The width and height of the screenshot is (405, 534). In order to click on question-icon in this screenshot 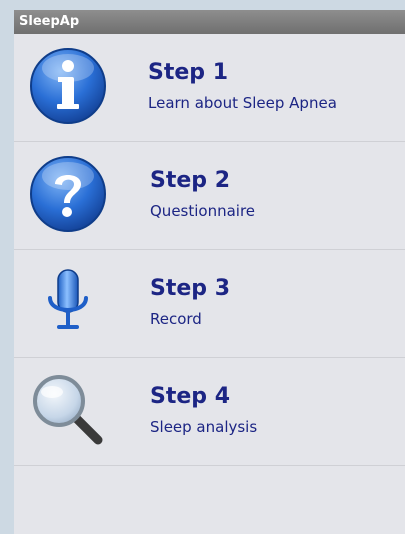, I will do `click(68, 194)`.